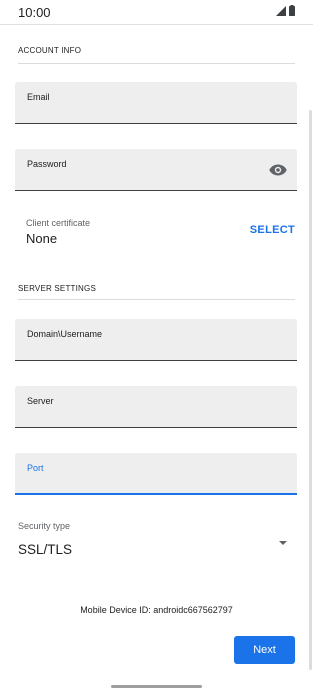 This screenshot has width=320, height=696. What do you see at coordinates (47, 164) in the screenshot?
I see `password-label: Password` at bounding box center [47, 164].